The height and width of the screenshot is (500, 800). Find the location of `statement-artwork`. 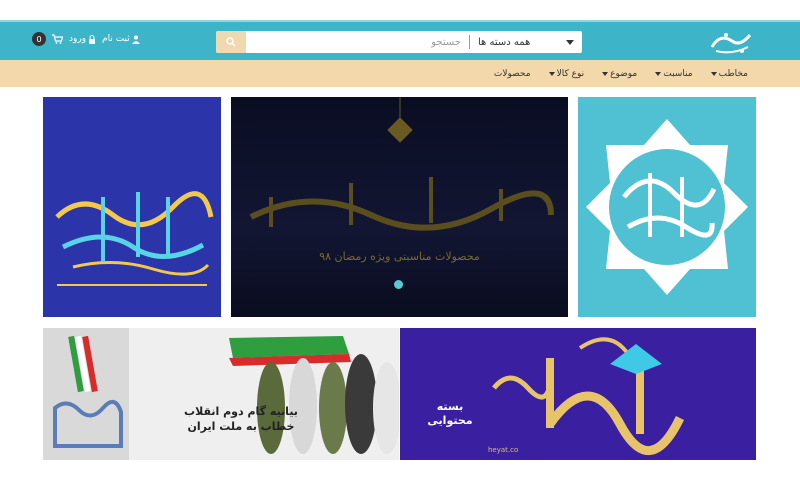

statement-artwork is located at coordinates (221, 394).